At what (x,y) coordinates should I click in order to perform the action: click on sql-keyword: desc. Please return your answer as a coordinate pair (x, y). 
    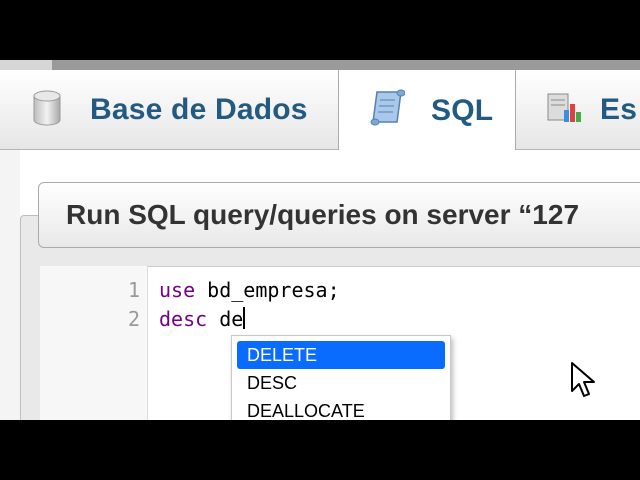
    Looking at the image, I should click on (183, 319).